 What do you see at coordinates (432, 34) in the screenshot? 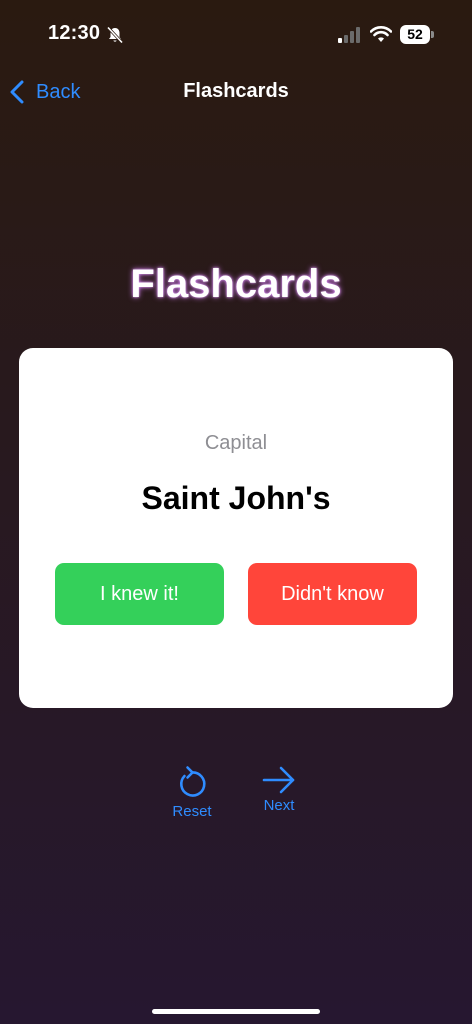
I see `battery-cap` at bounding box center [432, 34].